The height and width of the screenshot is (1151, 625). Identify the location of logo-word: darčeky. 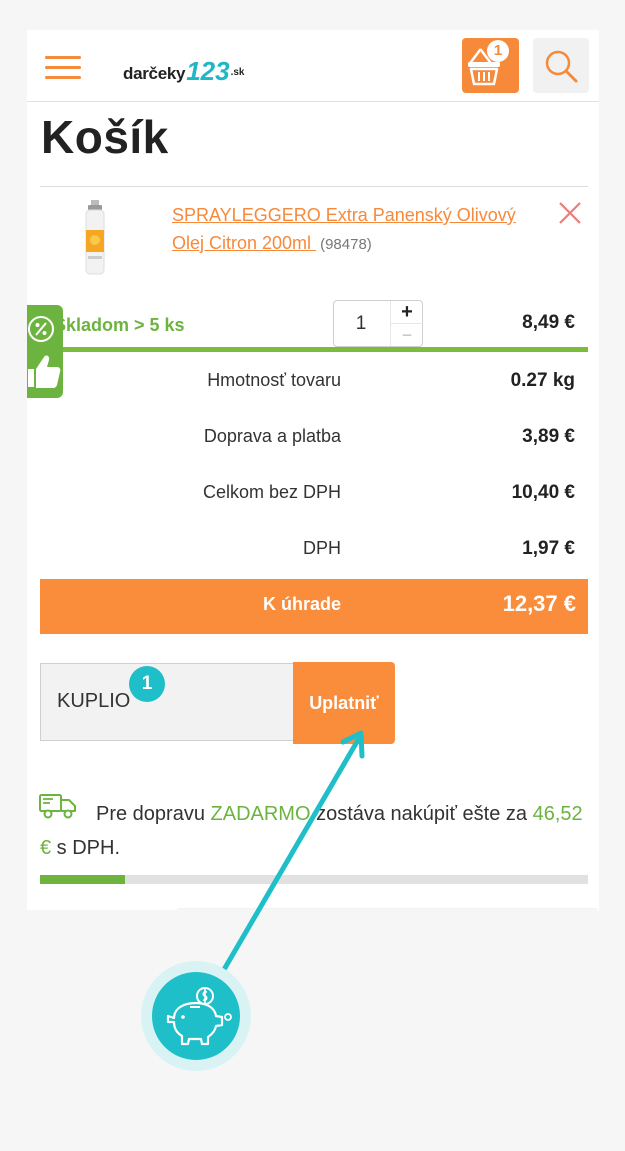
(154, 73).